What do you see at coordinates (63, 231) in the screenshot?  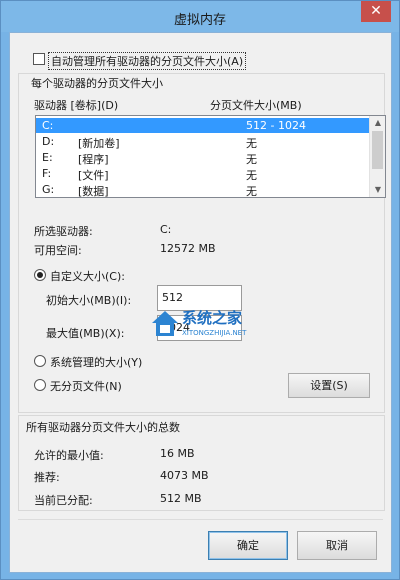 I see `selected-drive-label: 所选驱动器:` at bounding box center [63, 231].